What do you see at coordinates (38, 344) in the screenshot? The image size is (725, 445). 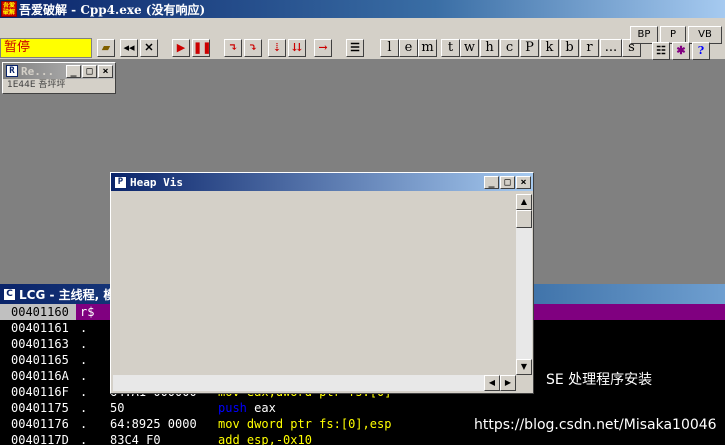 I see `row-address: 00401163` at bounding box center [38, 344].